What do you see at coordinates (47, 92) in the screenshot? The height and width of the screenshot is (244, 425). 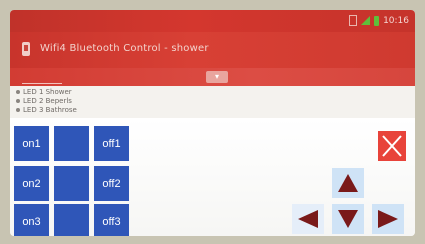 I see `led-label: LED 1 Shower` at bounding box center [47, 92].